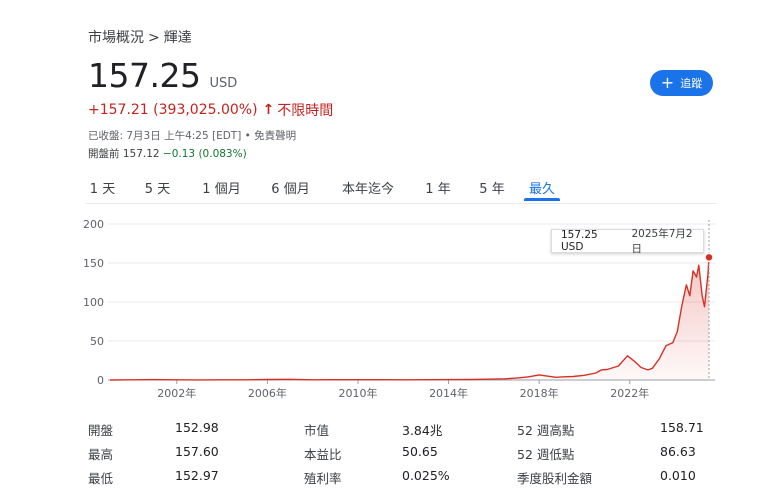  I want to click on tooltip-date: 2025年7月2日, so click(662, 241).